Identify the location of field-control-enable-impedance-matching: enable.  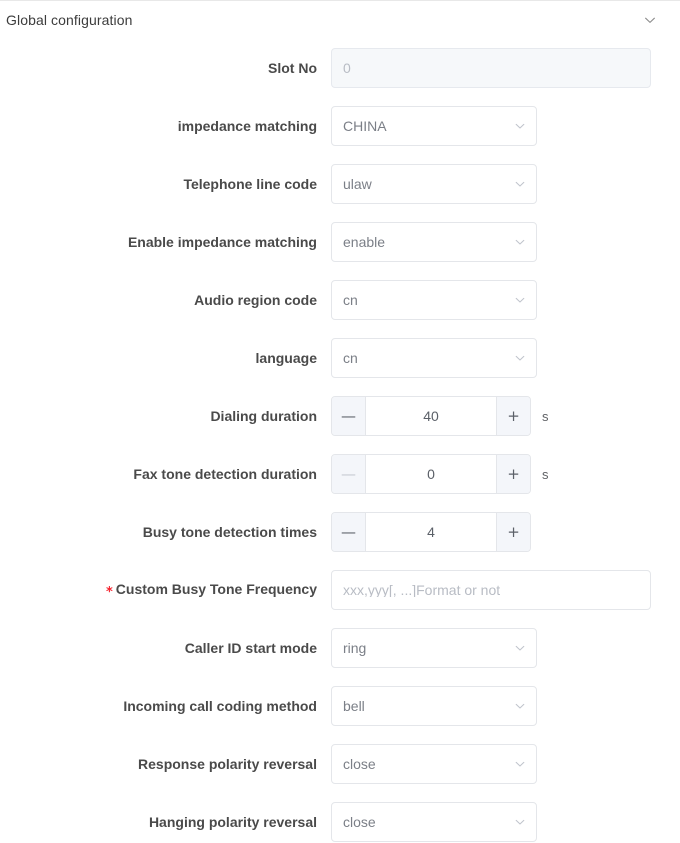
(434, 242).